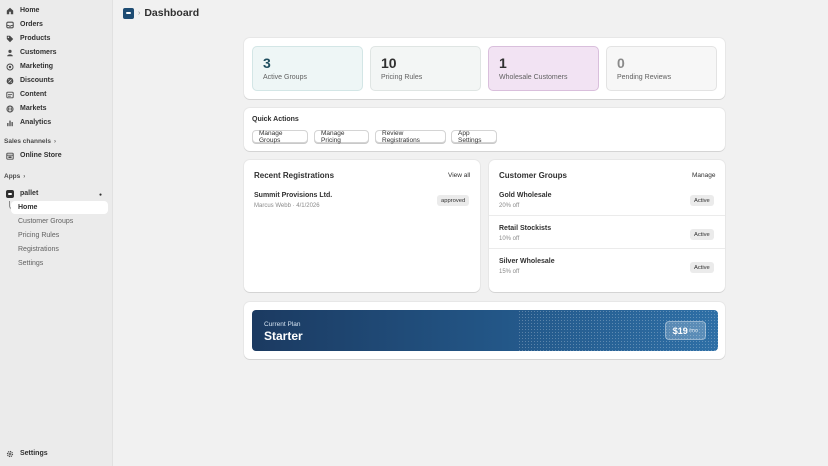  What do you see at coordinates (41, 155) in the screenshot?
I see `nav-online-store-label: Online Store` at bounding box center [41, 155].